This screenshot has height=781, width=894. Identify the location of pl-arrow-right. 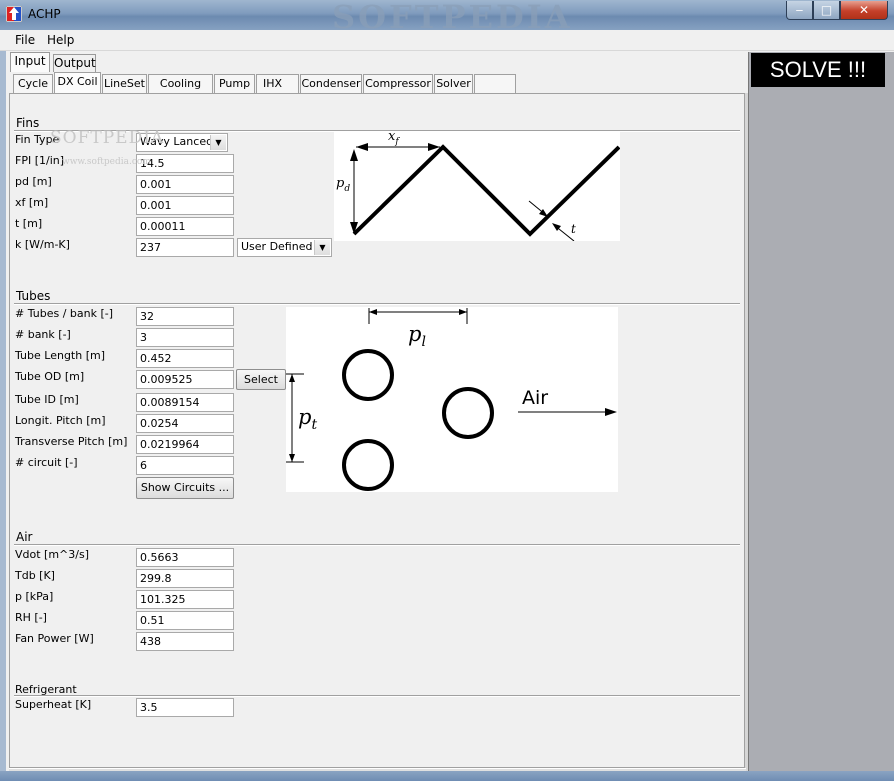
(463, 312).